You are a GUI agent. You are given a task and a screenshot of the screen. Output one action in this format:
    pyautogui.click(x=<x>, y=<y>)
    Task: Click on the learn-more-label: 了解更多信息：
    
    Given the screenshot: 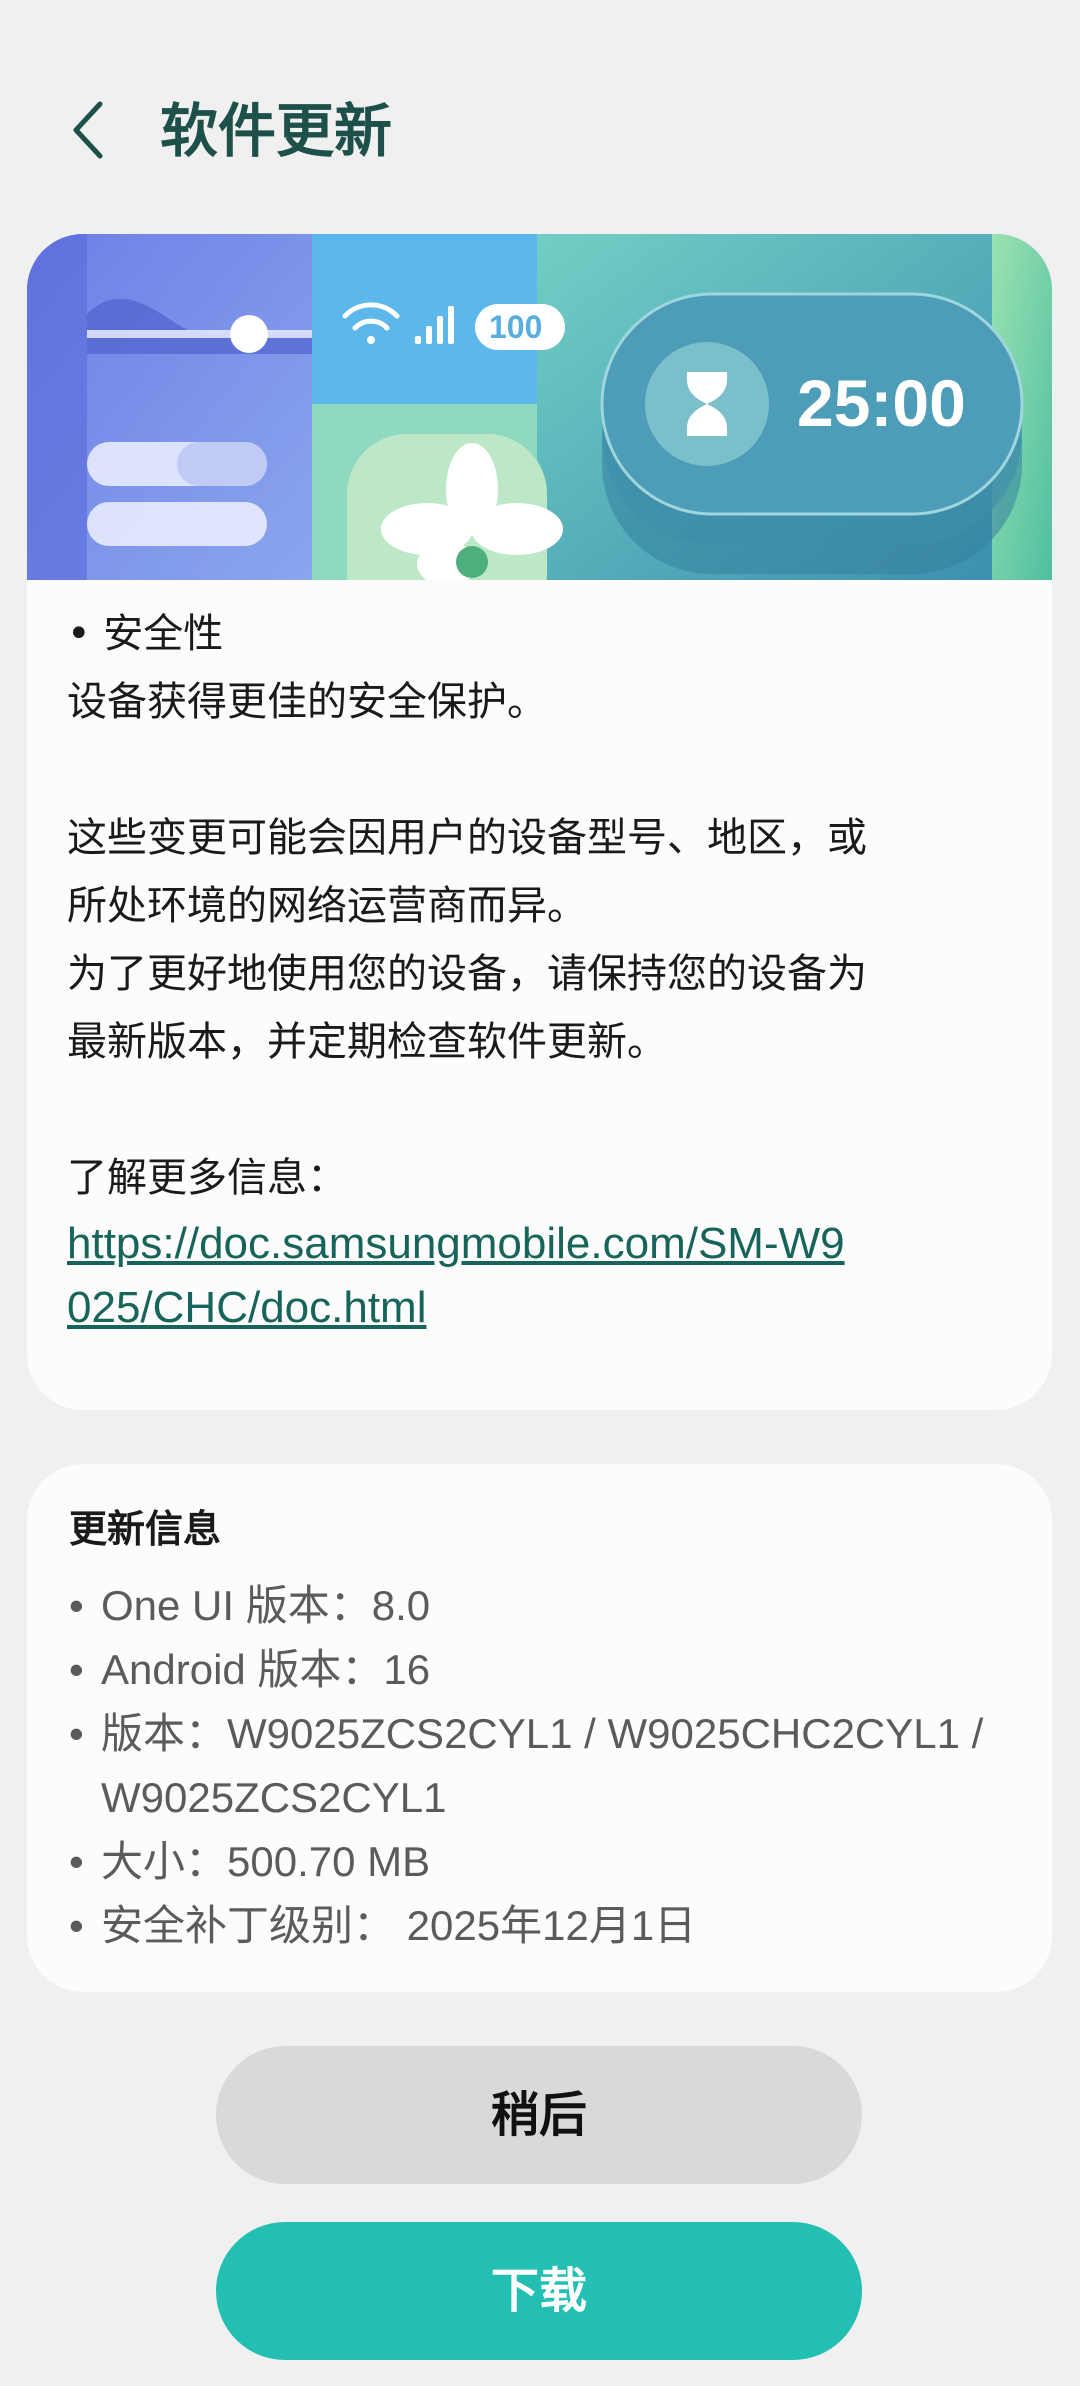 What is the action you would take?
    pyautogui.click(x=207, y=1178)
    